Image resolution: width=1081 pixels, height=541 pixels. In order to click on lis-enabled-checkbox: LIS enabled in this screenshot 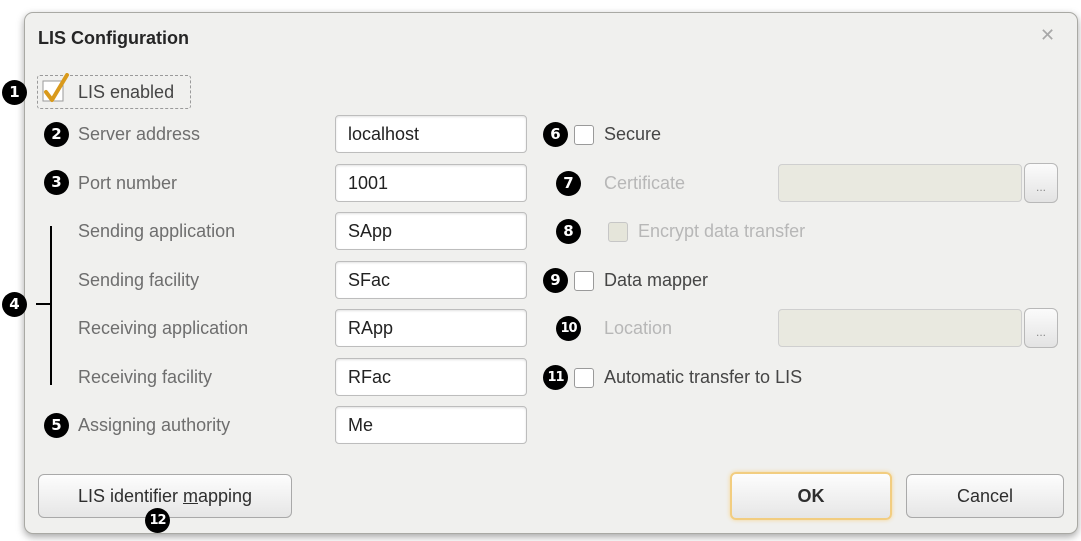, I will do `click(114, 92)`.